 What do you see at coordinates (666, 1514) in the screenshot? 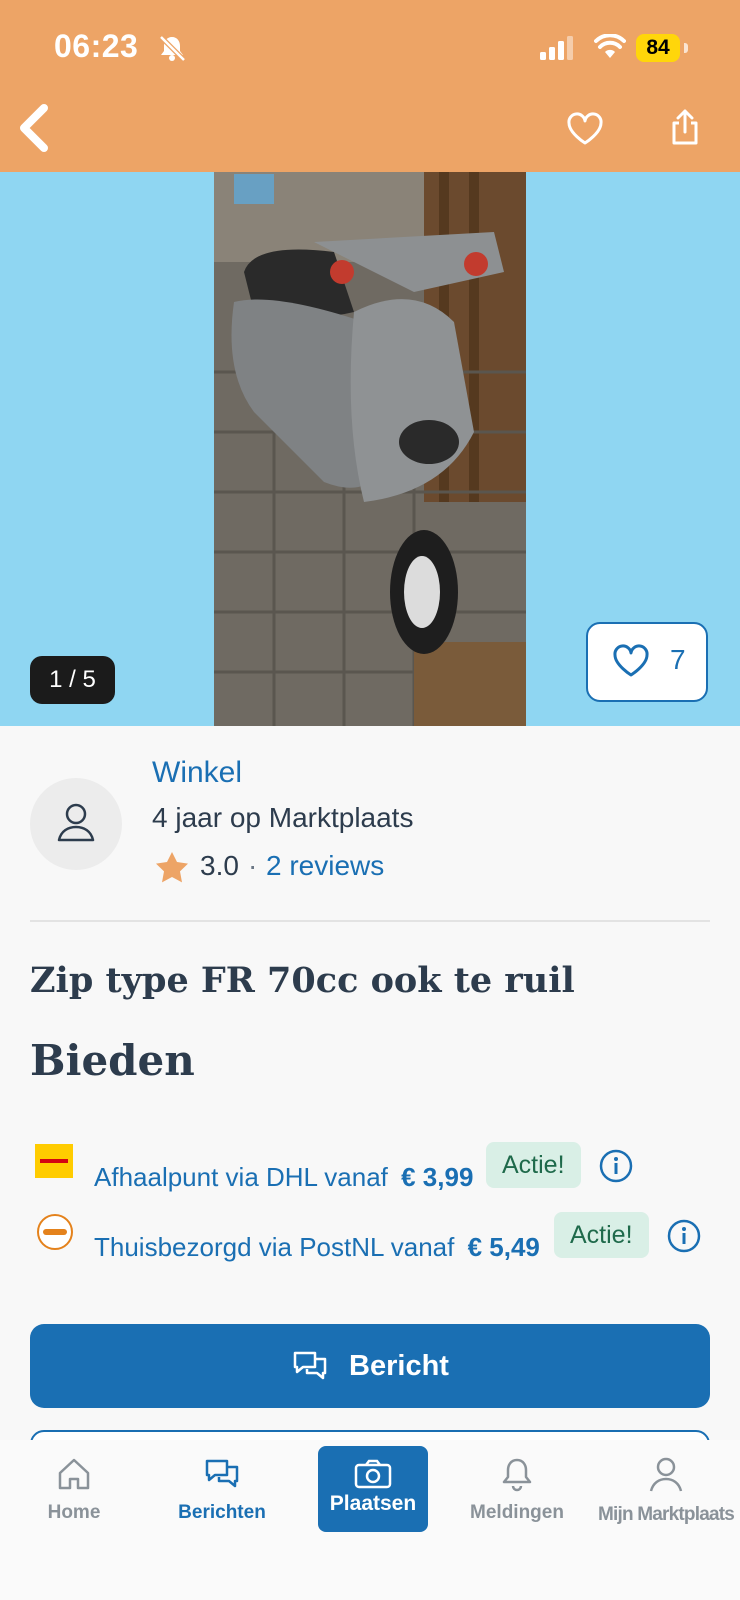
I see `nav-my-label: Mijn Marktplaats` at bounding box center [666, 1514].